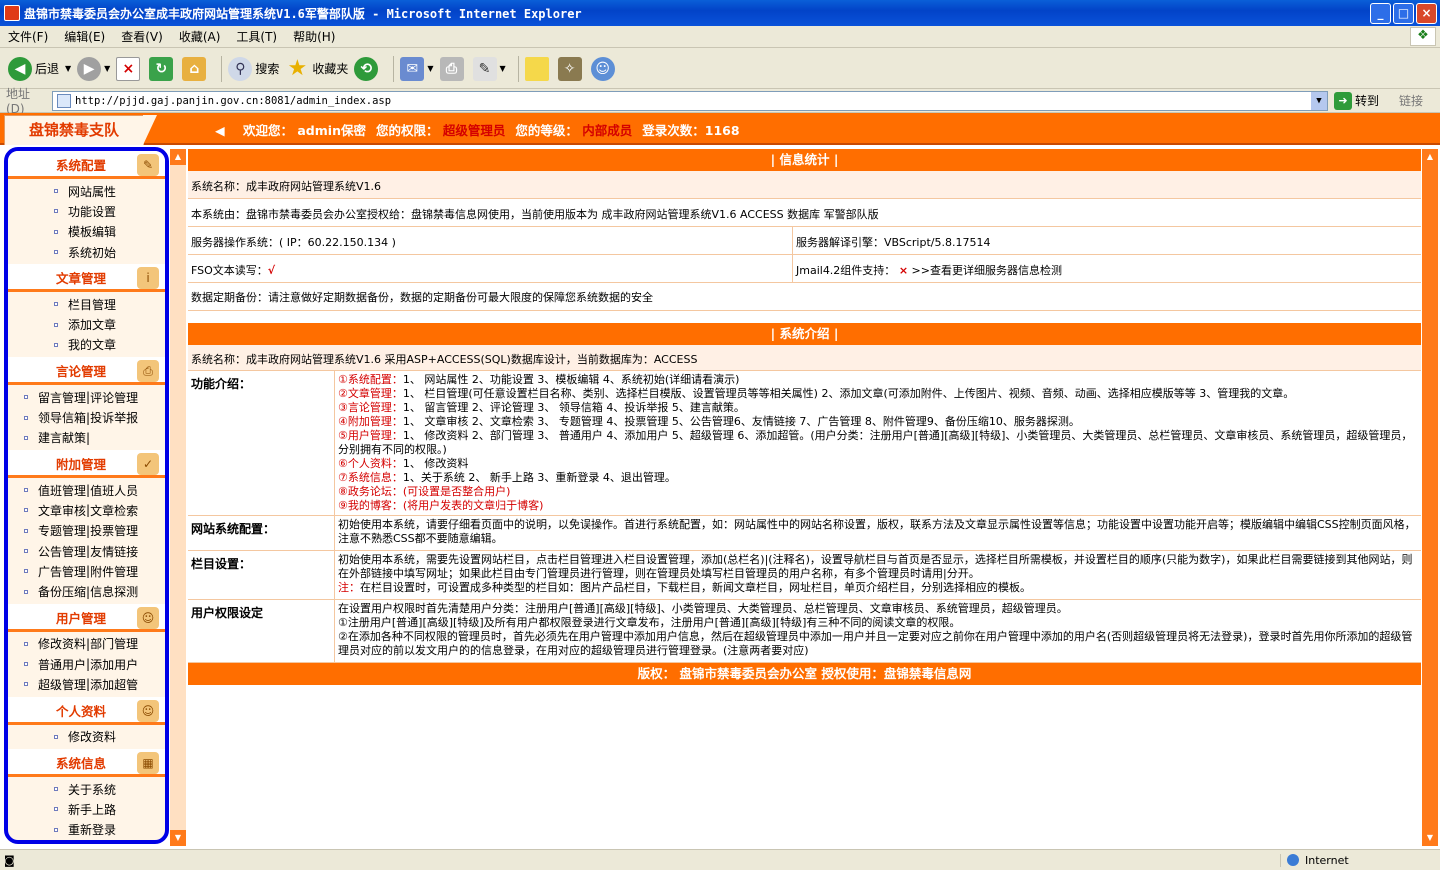 The height and width of the screenshot is (870, 1440). What do you see at coordinates (1403, 13) in the screenshot?
I see `maximize-button: □` at bounding box center [1403, 13].